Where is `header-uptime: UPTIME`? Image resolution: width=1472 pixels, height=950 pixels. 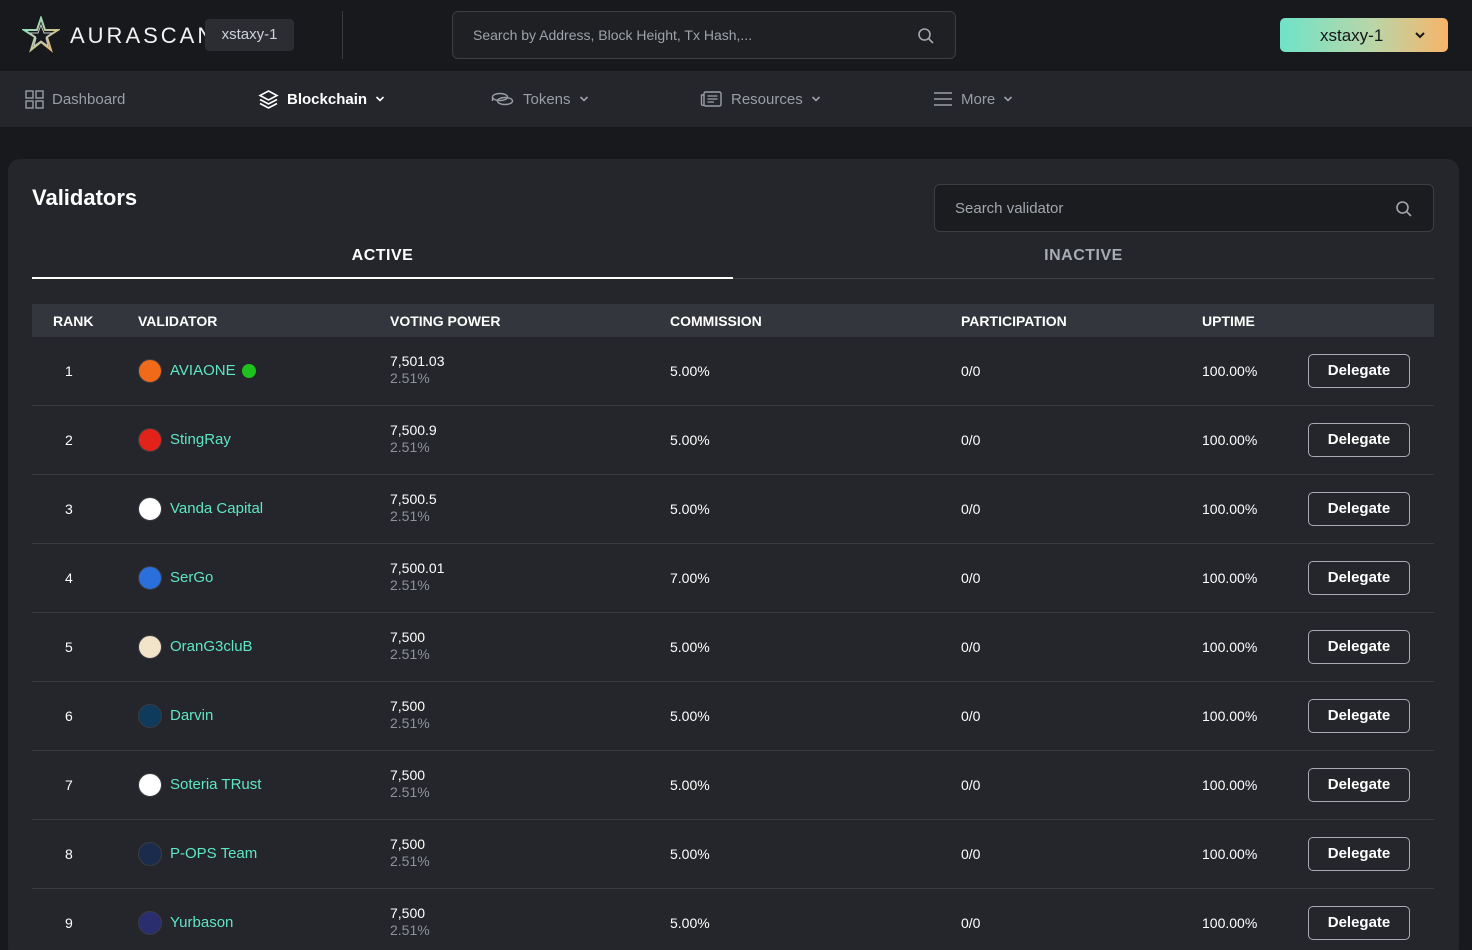 header-uptime: UPTIME is located at coordinates (1228, 321).